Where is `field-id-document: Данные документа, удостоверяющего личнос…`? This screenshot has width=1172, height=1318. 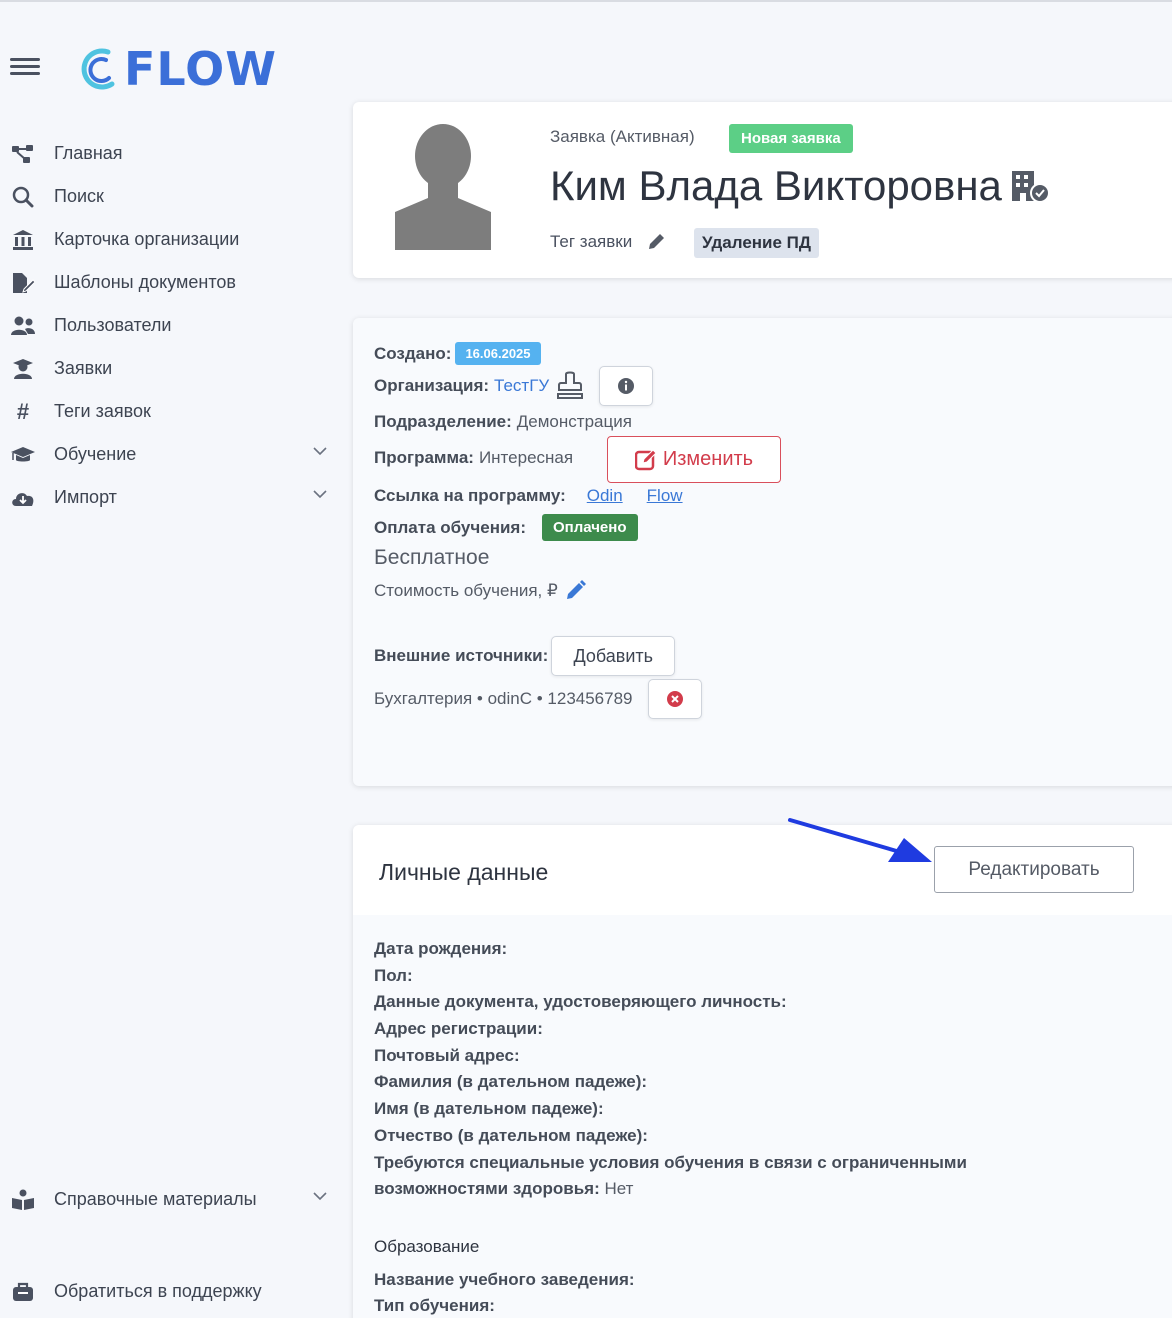
field-id-document: Данные документа, удостоверяющего личнос… is located at coordinates (580, 1002).